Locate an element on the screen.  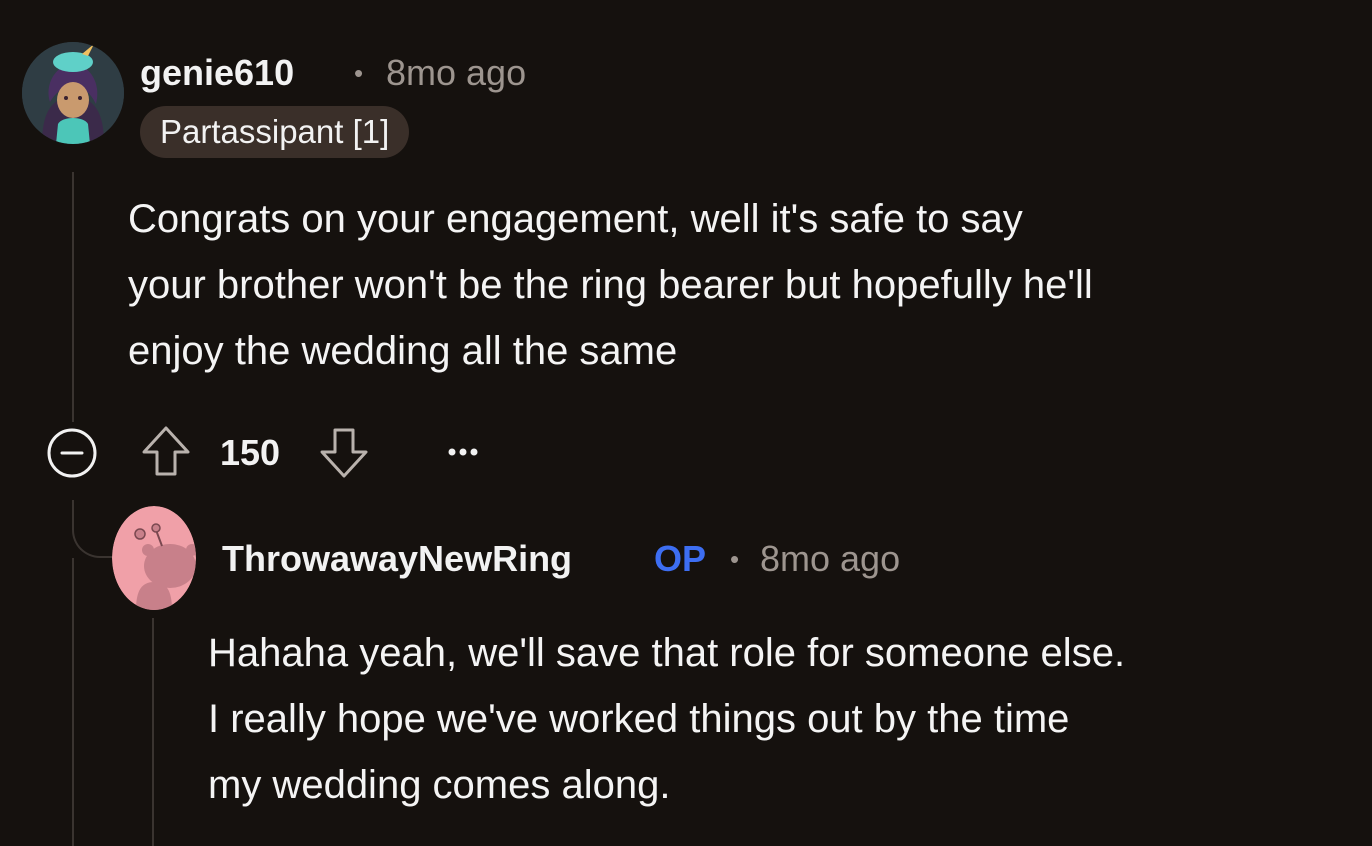
vote-score: 150 is located at coordinates (250, 452).